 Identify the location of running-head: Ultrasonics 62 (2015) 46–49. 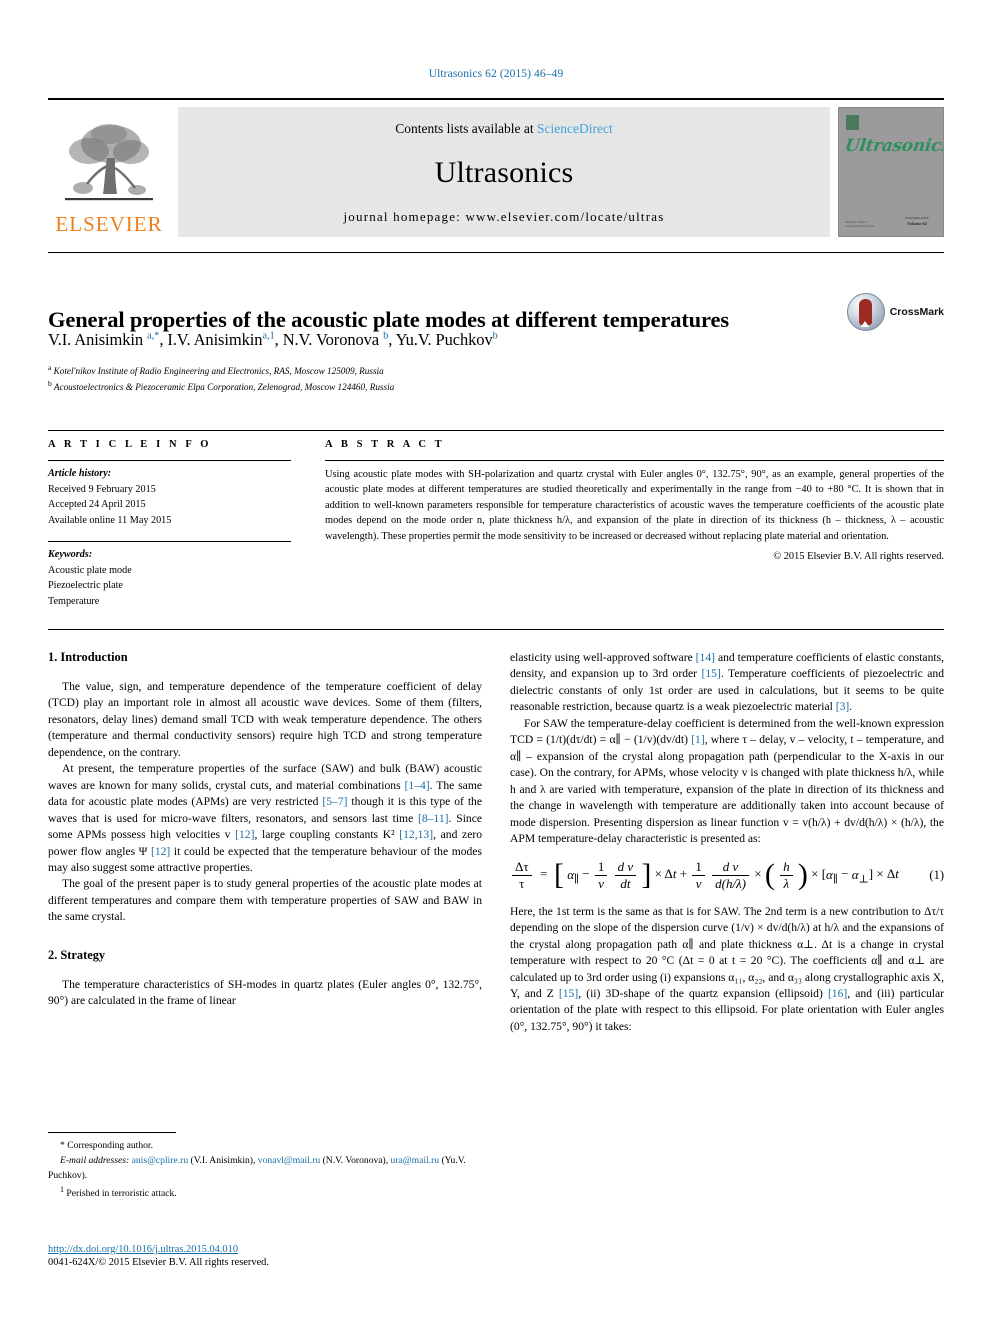
(496, 74).